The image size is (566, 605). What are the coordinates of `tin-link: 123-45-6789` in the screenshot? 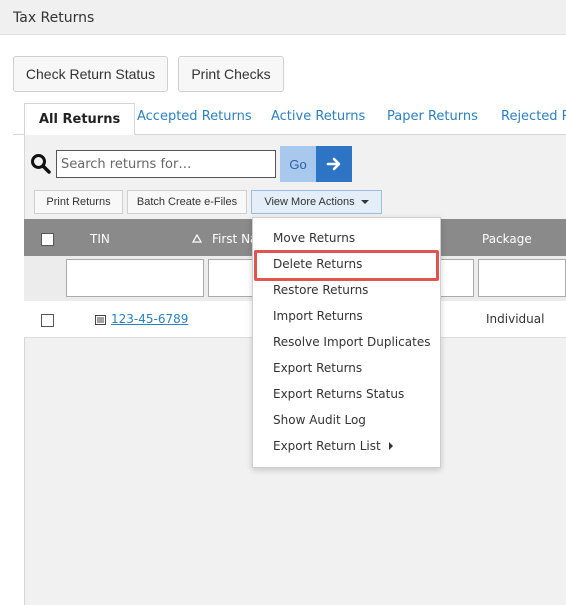 It's located at (149, 319).